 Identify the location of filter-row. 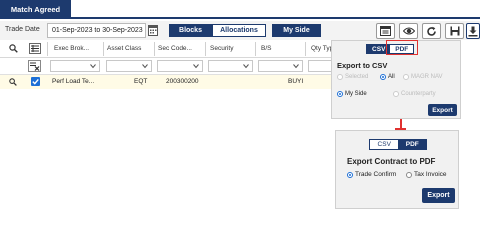
(167, 66).